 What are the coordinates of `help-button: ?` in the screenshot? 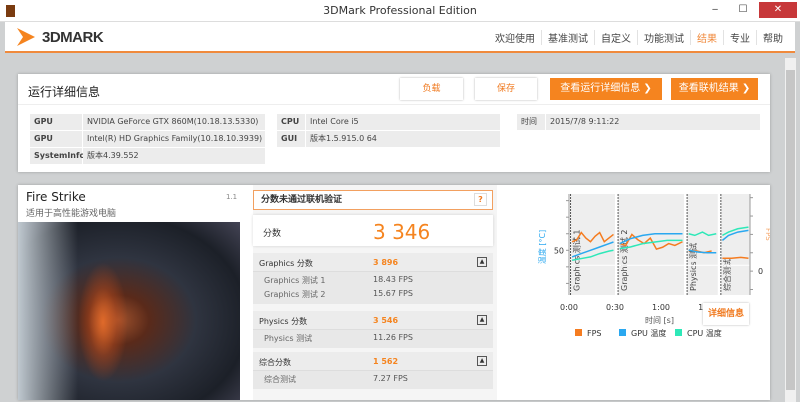 It's located at (480, 199).